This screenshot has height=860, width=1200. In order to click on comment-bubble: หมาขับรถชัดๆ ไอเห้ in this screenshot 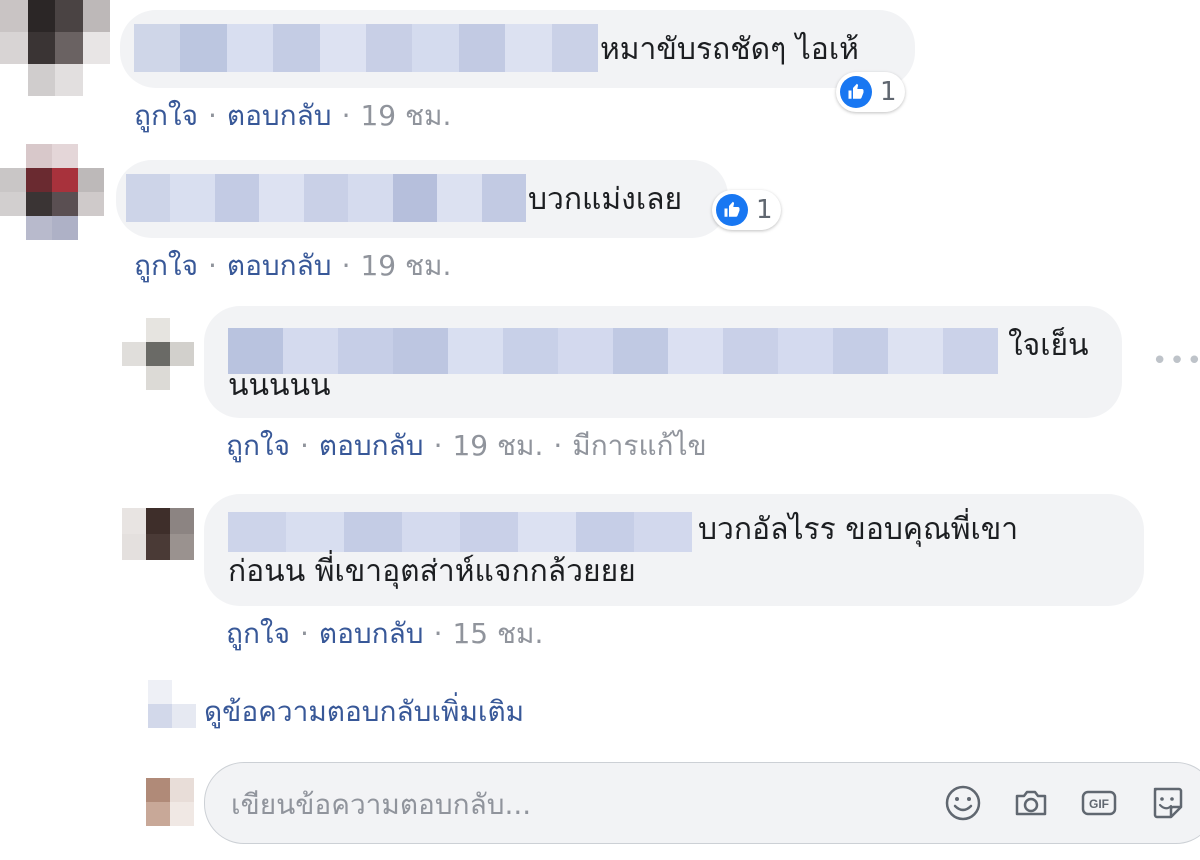, I will do `click(517, 49)`.